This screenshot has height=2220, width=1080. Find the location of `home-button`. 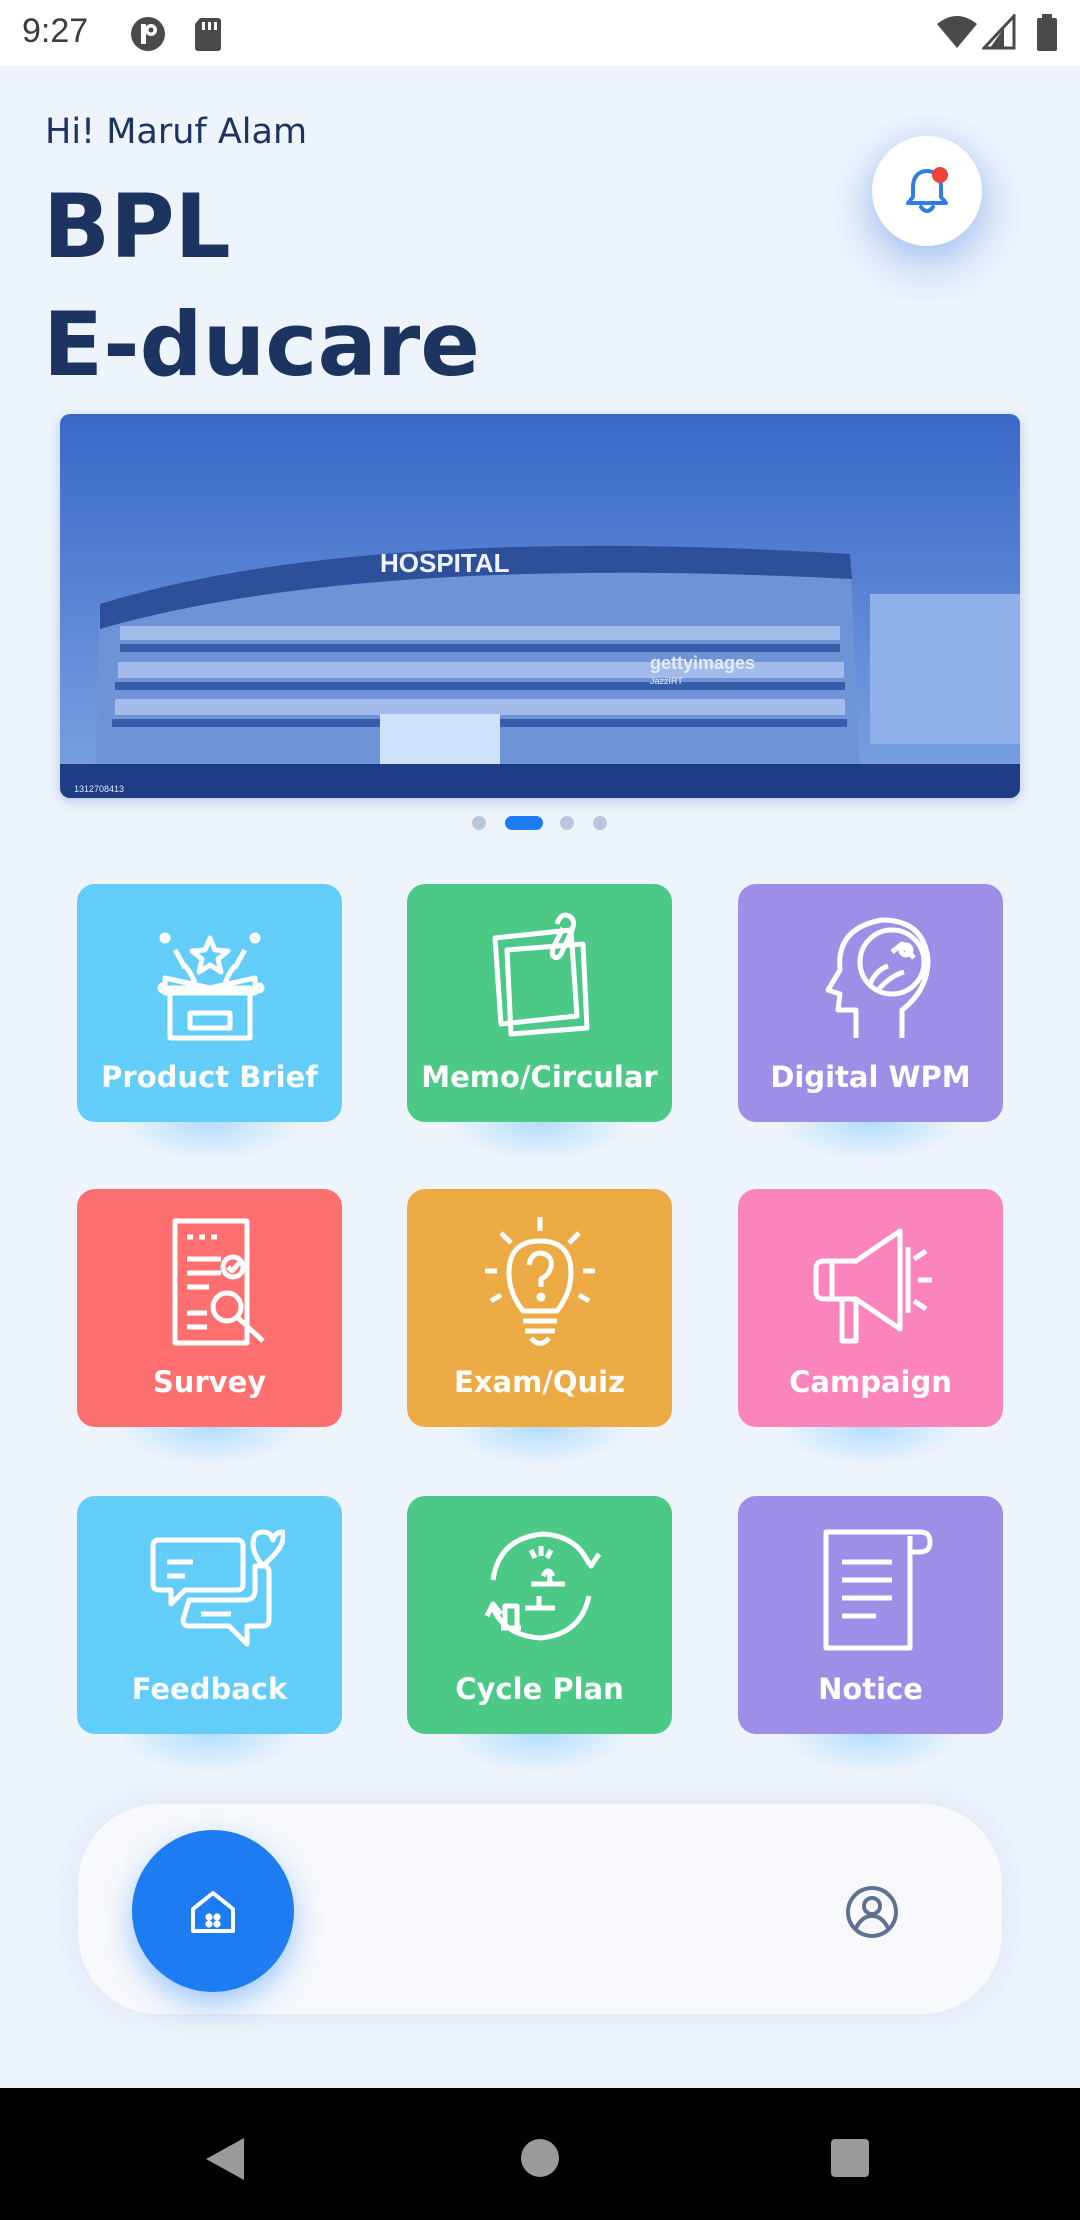

home-button is located at coordinates (213, 1911).